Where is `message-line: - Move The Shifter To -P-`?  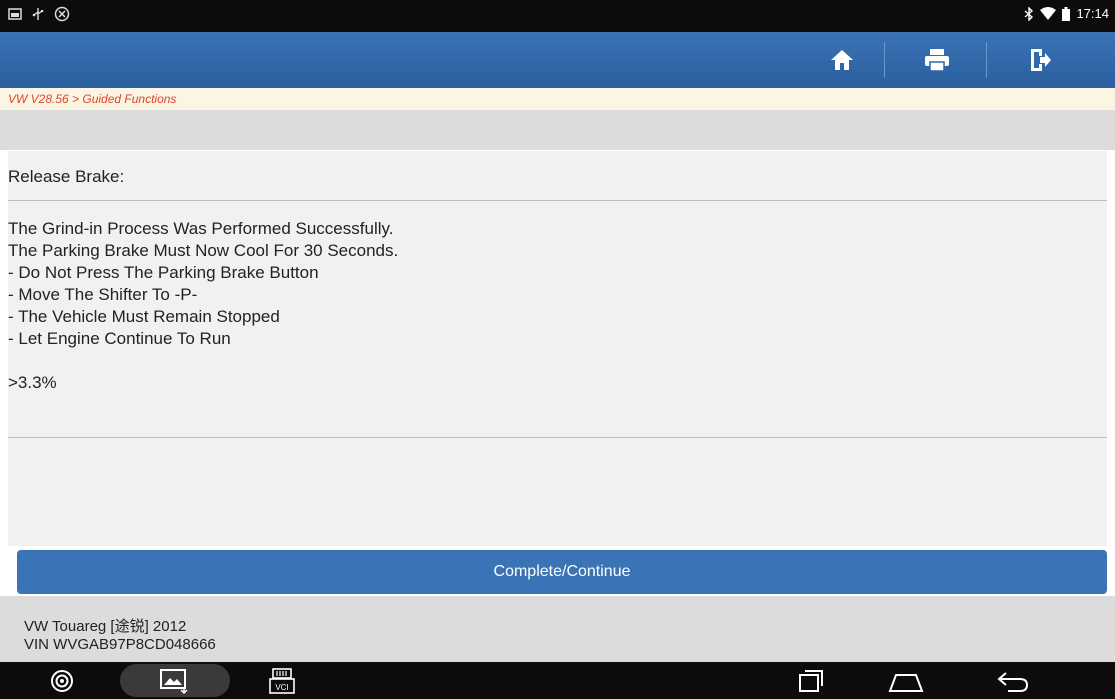
message-line: - Move The Shifter To -P- is located at coordinates (103, 294).